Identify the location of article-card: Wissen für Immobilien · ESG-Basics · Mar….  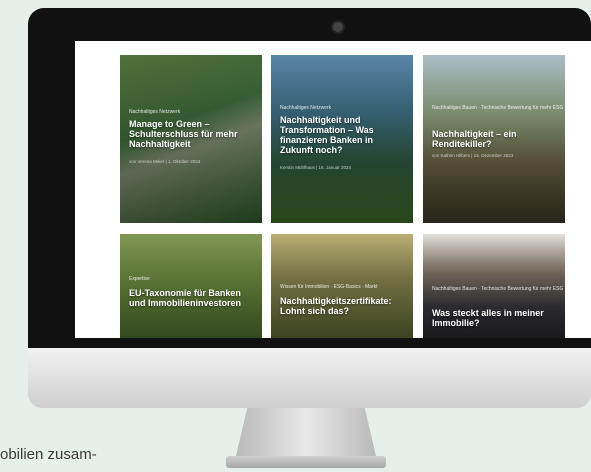
(342, 286).